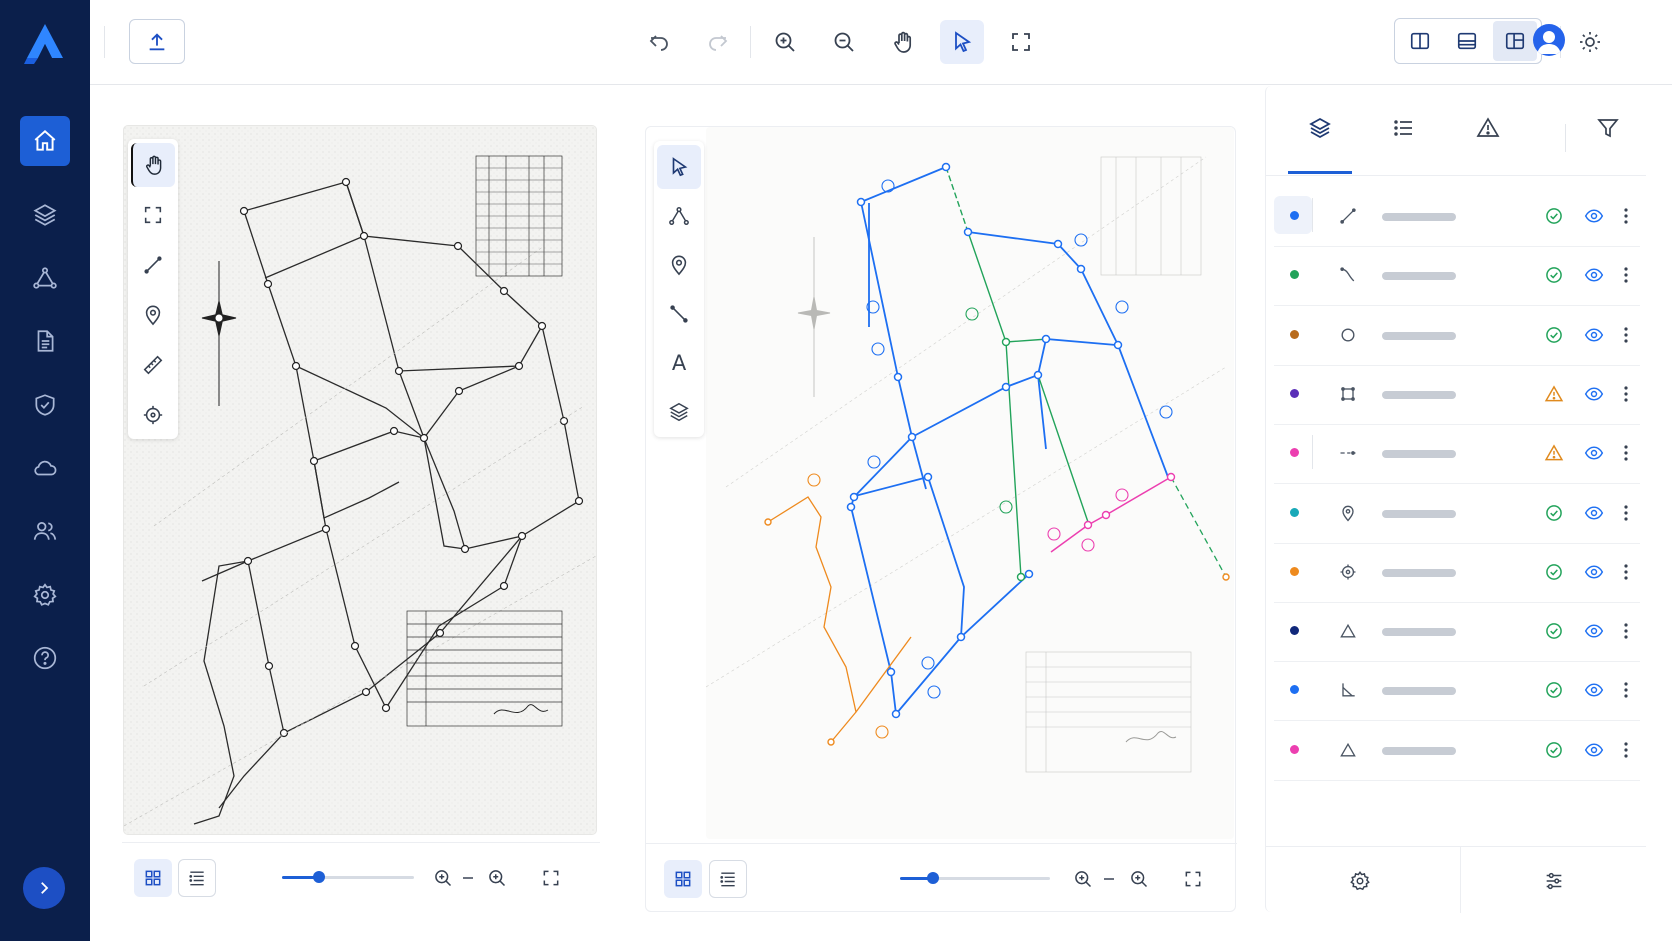 This screenshot has width=1672, height=941. What do you see at coordinates (962, 42) in the screenshot?
I see `select-button` at bounding box center [962, 42].